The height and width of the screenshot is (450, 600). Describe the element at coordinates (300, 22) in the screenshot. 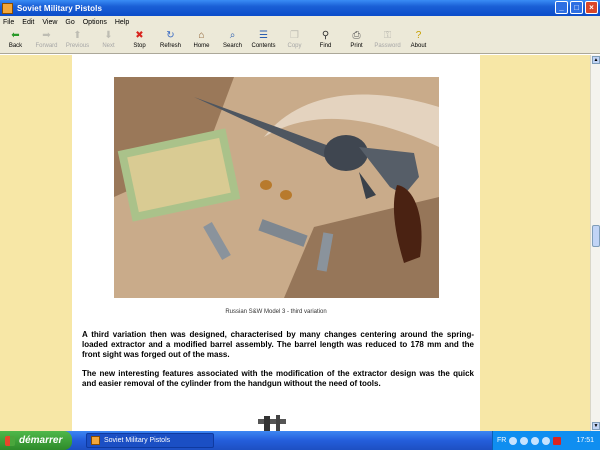

I see `menu-bar: File Edit View Go Options Help` at that location.